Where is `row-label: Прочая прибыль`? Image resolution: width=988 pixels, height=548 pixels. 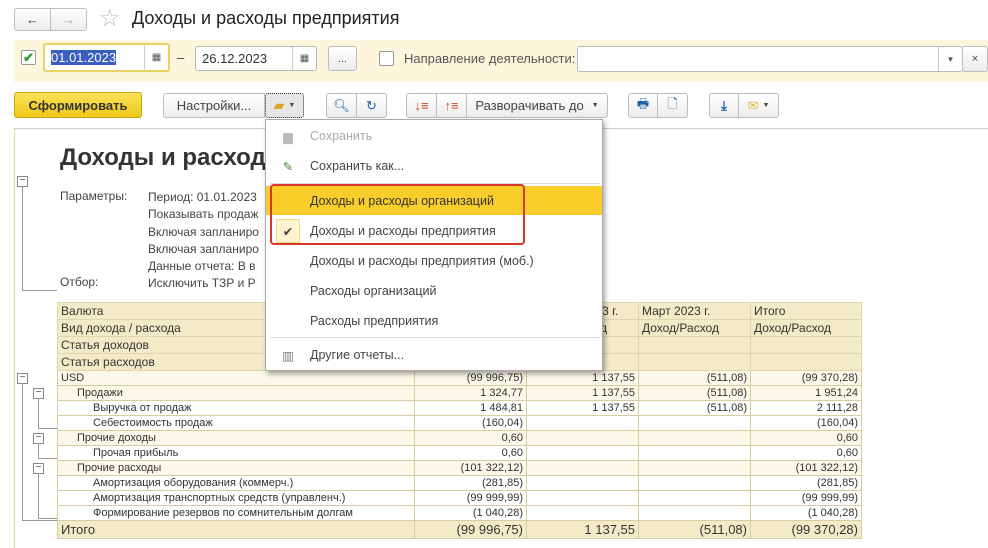 row-label: Прочая прибыль is located at coordinates (236, 453).